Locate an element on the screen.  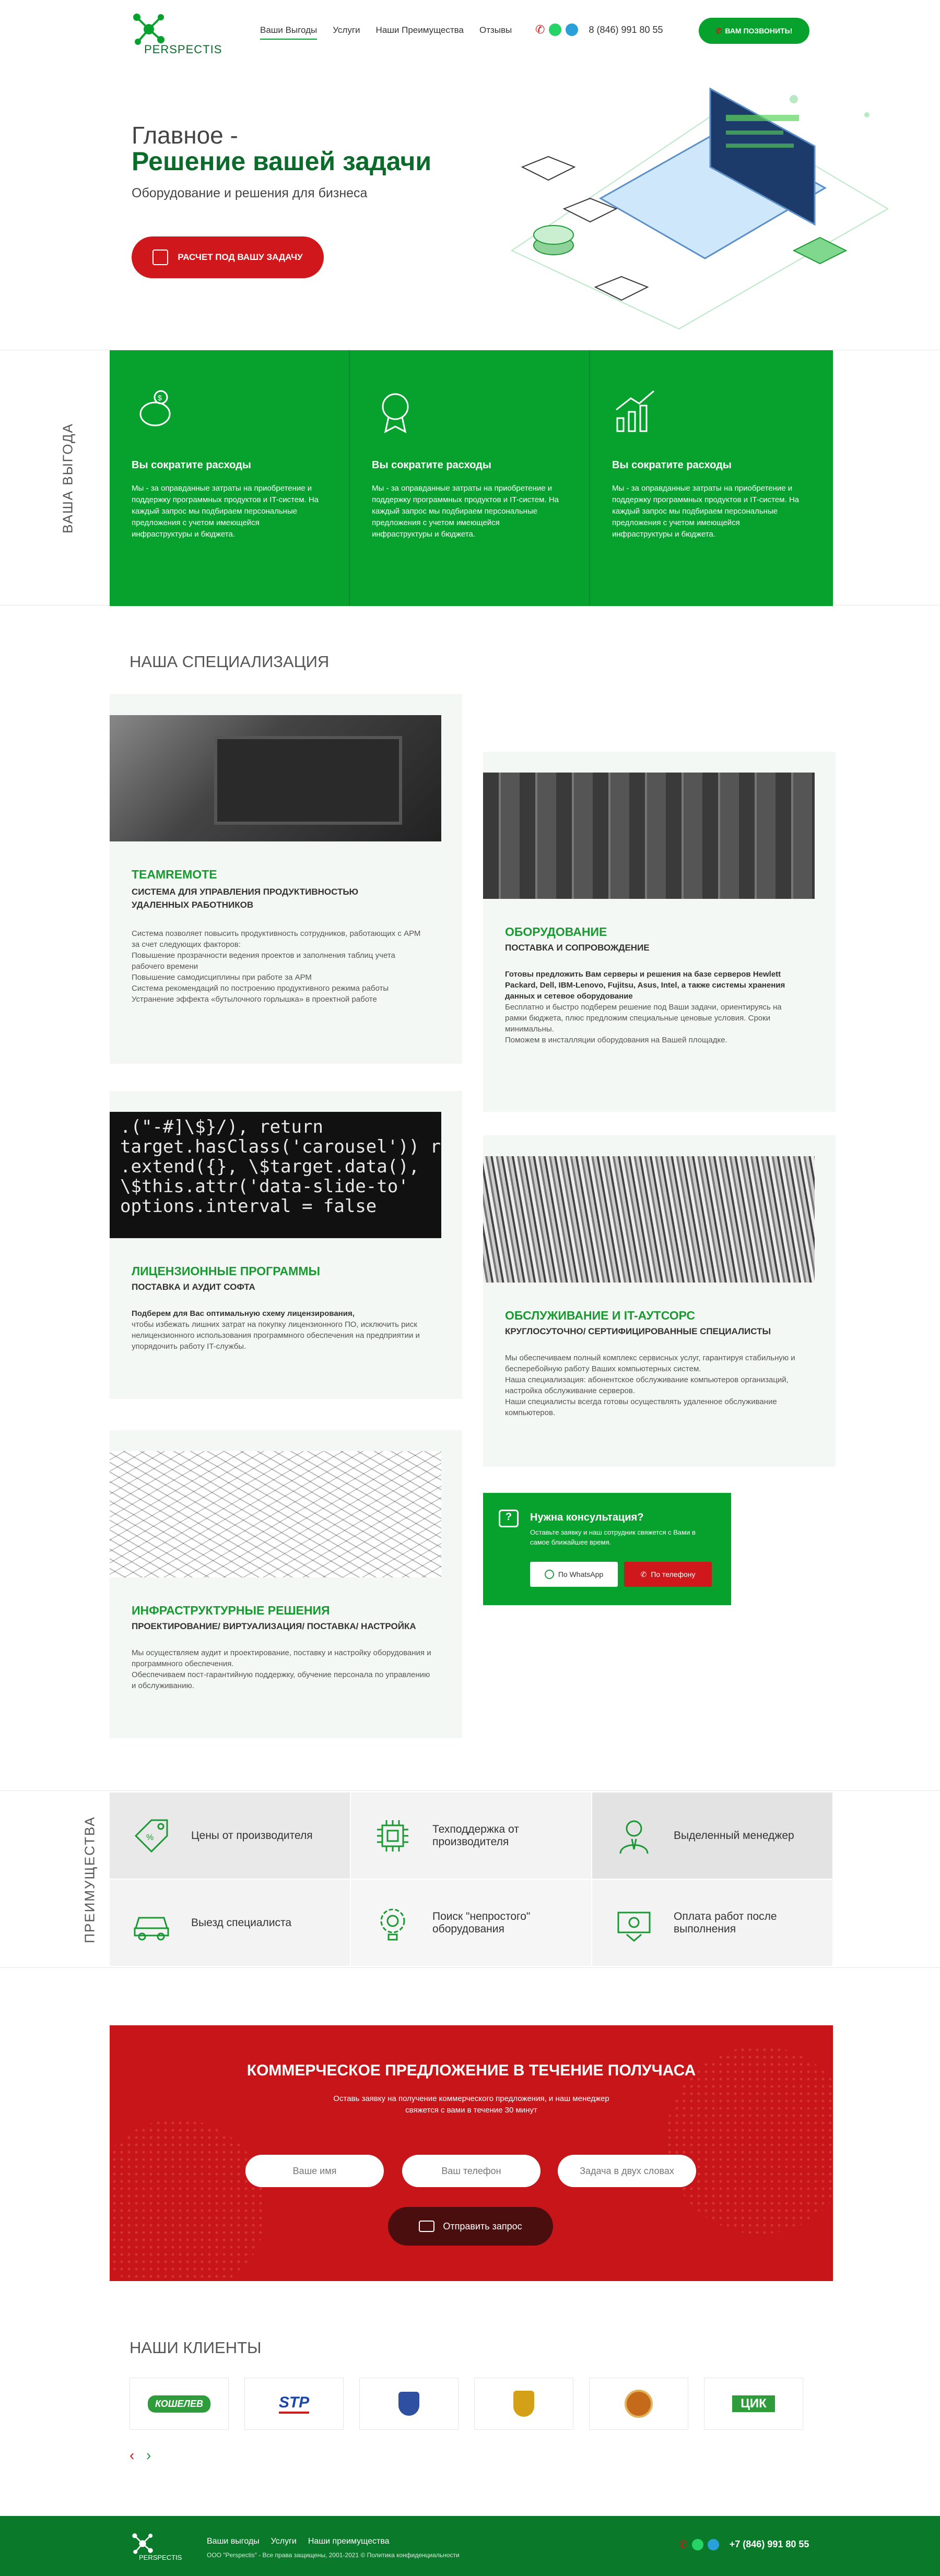
price-tag-icon: % is located at coordinates (151, 1836).